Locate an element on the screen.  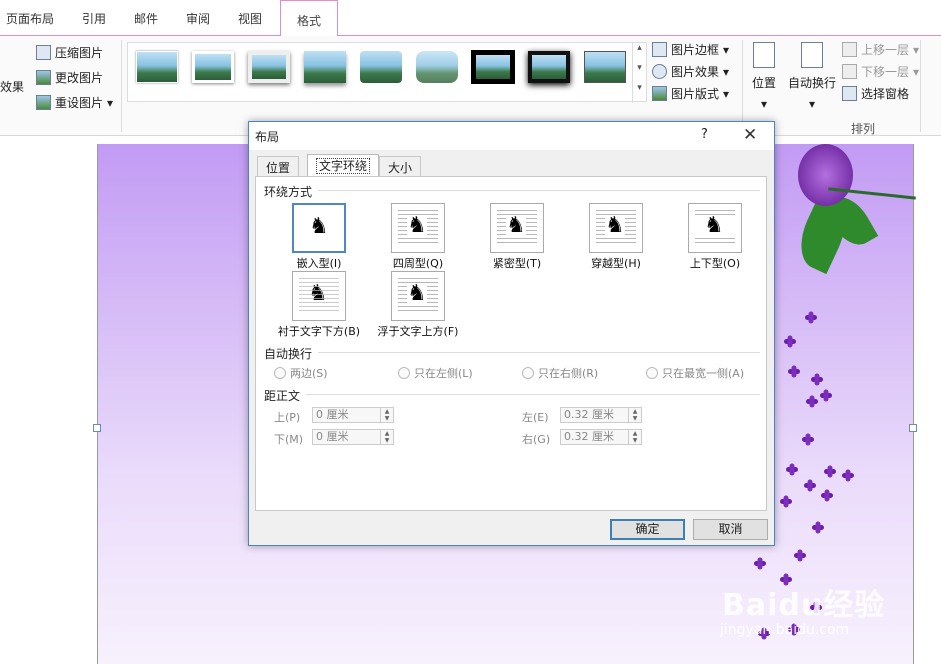
wrap-through-option: ♞ is located at coordinates (616, 228).